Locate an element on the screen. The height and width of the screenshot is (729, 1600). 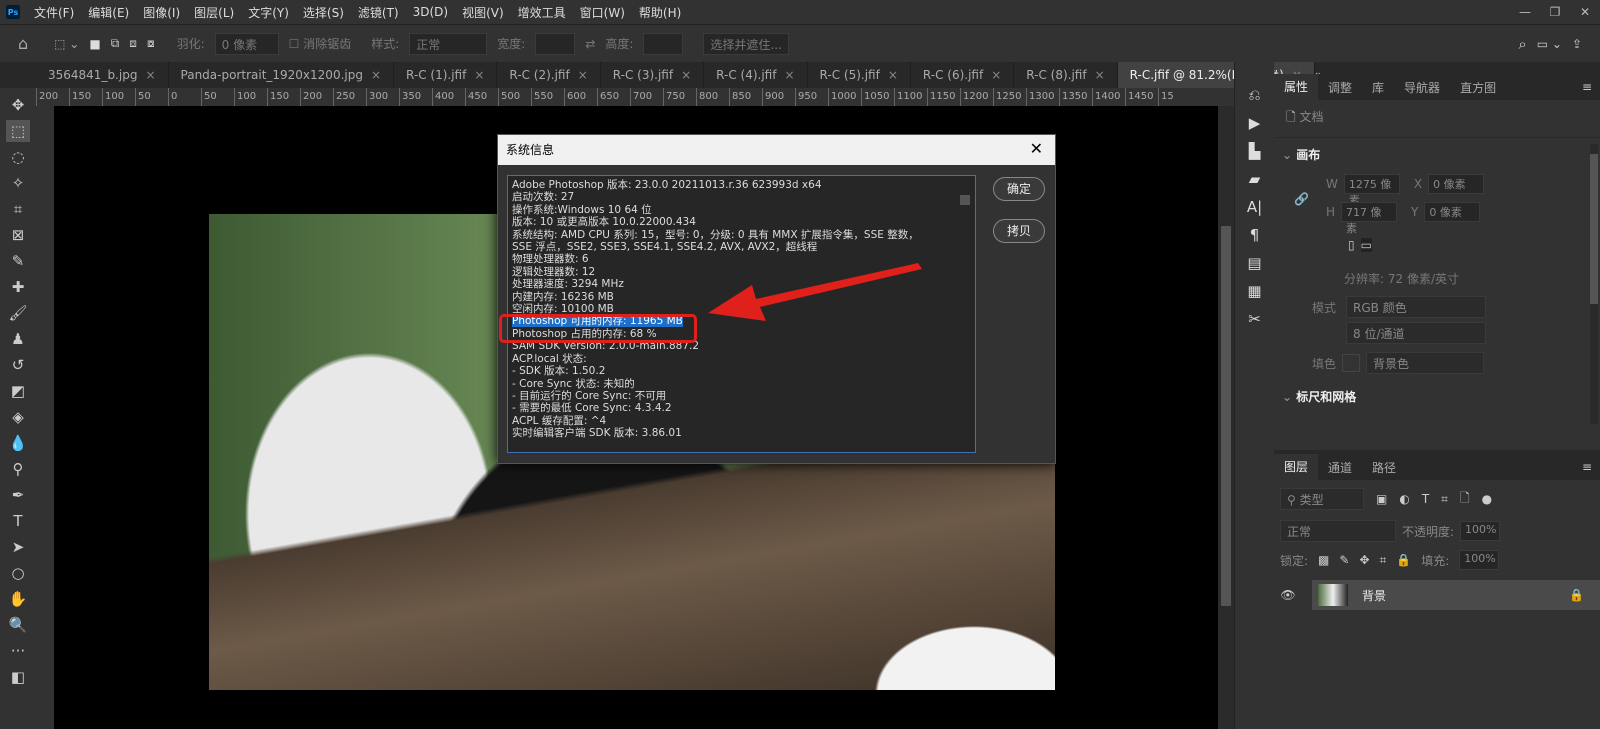
canvas-x-input: 0 像素 is located at coordinates (1456, 184).